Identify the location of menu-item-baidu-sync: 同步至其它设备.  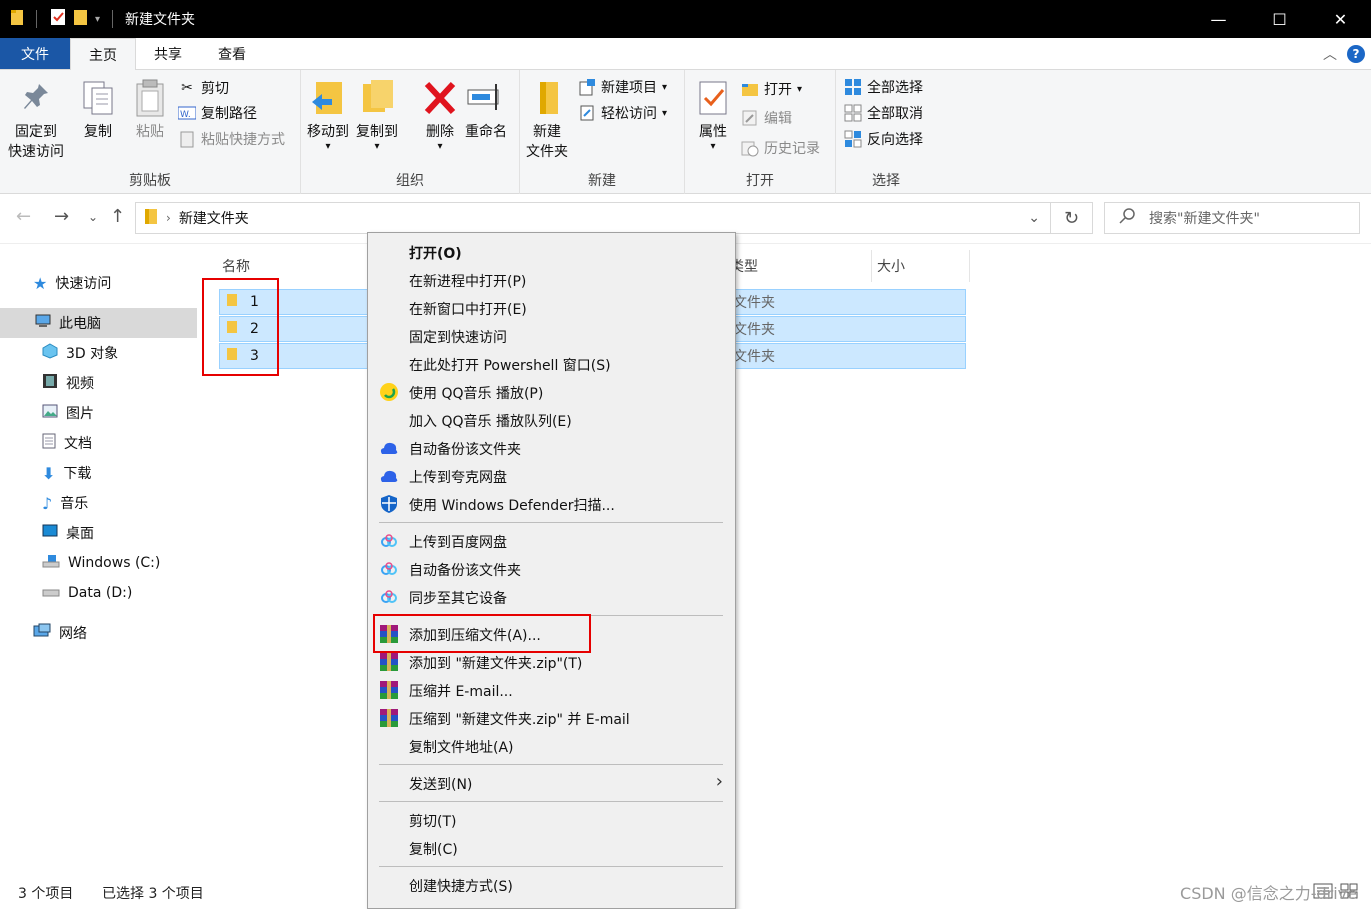
(551, 597).